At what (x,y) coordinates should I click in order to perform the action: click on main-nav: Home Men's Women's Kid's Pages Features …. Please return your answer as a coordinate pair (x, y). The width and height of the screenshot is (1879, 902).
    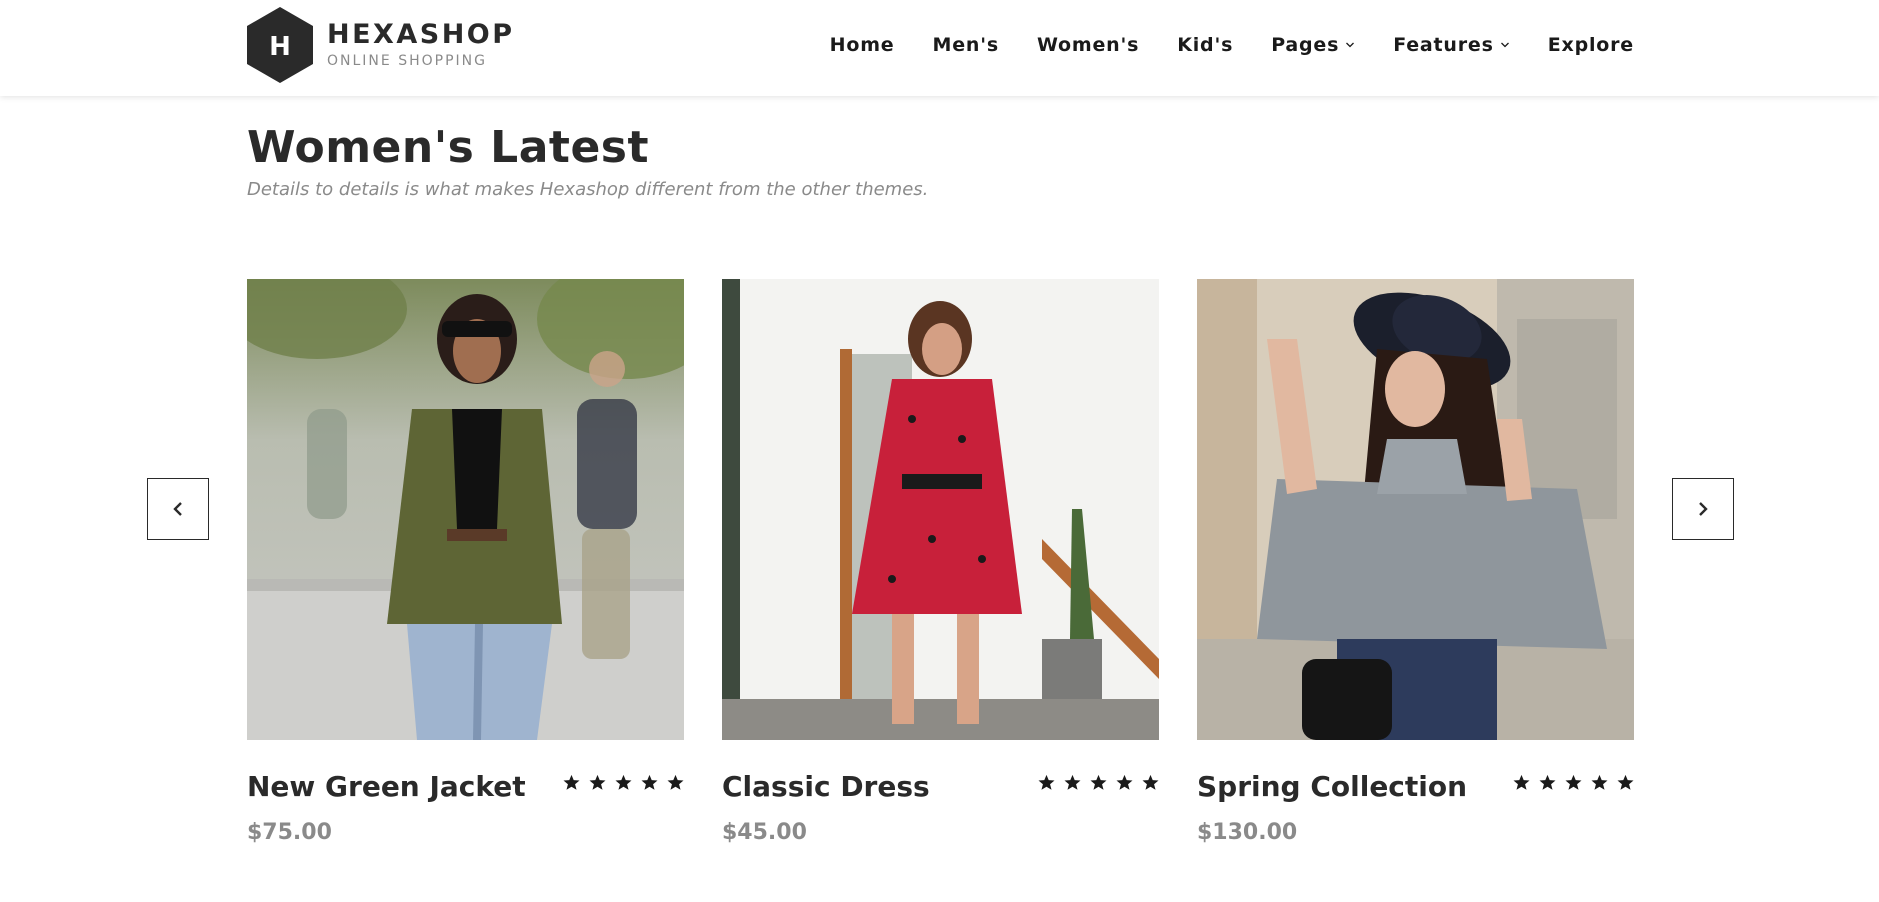
    Looking at the image, I should click on (1232, 45).